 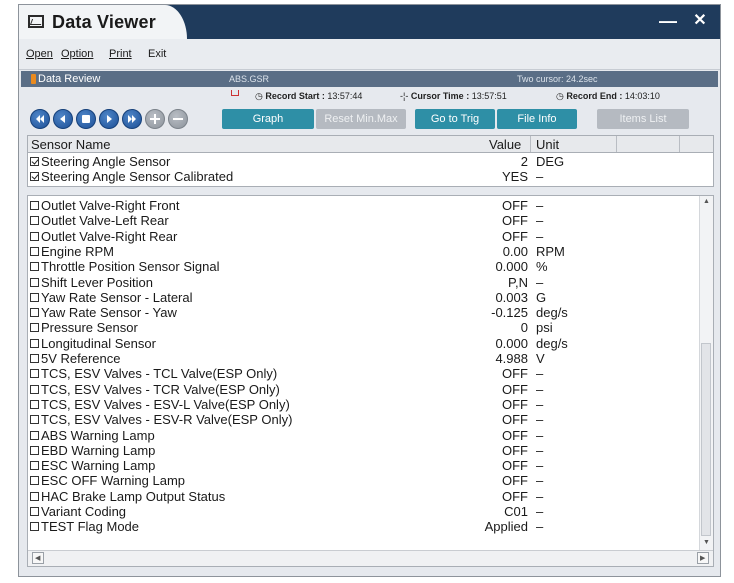 I want to click on add-icon, so click(x=155, y=119).